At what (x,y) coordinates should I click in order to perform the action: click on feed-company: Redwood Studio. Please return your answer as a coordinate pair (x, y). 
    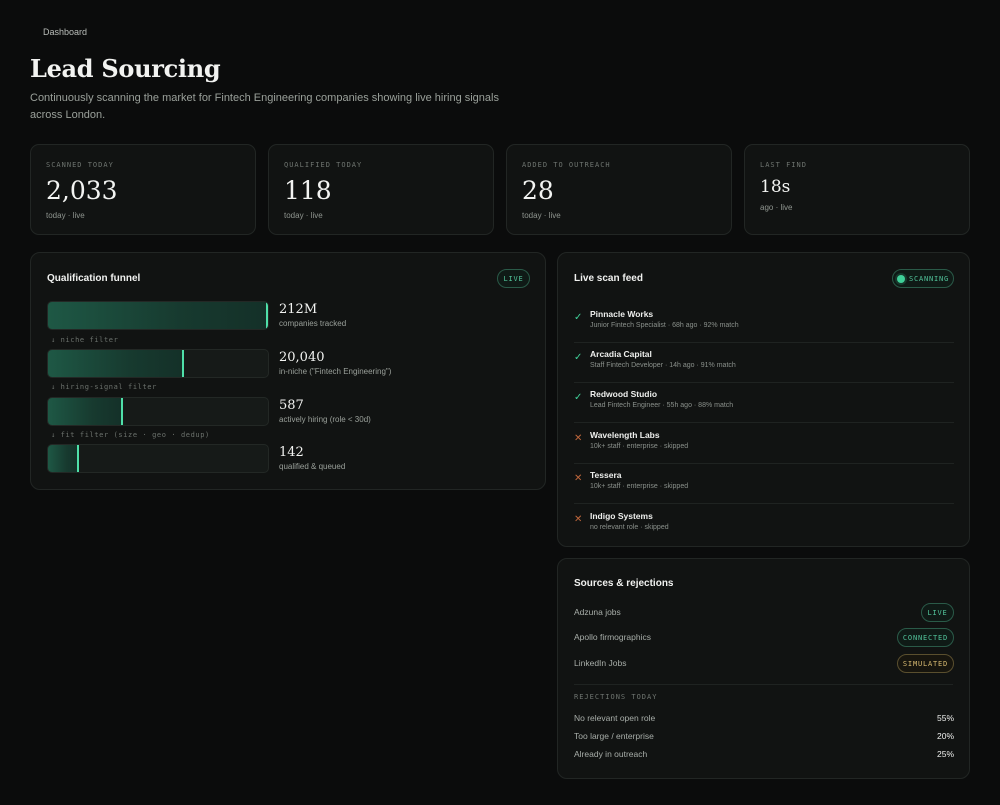
    Looking at the image, I should click on (624, 394).